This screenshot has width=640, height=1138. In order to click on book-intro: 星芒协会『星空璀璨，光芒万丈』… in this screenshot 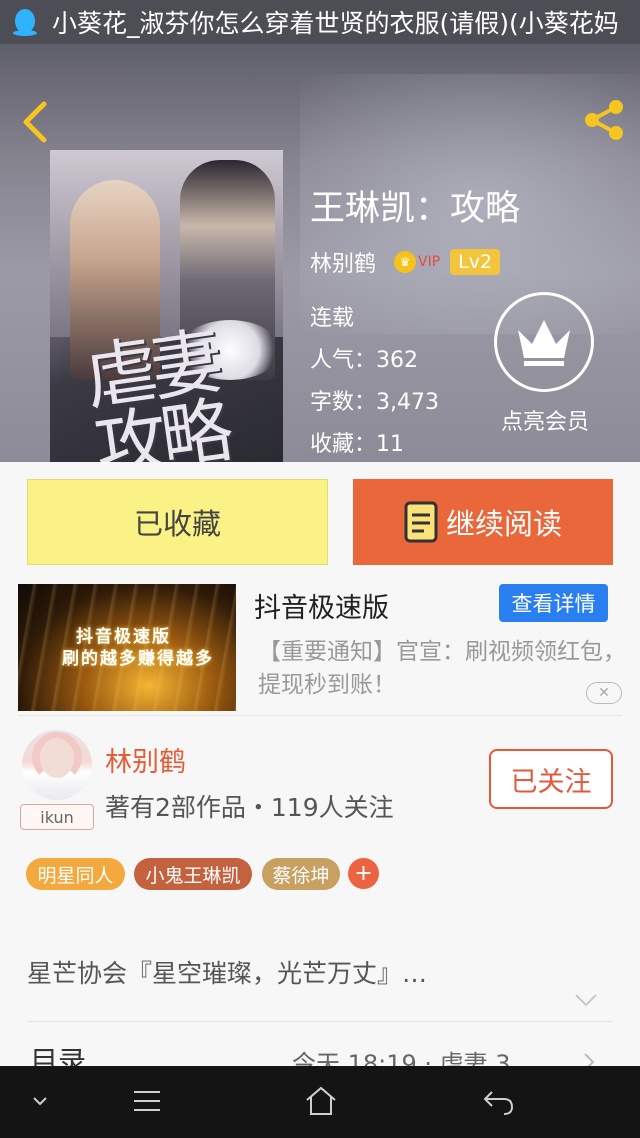, I will do `click(227, 972)`.